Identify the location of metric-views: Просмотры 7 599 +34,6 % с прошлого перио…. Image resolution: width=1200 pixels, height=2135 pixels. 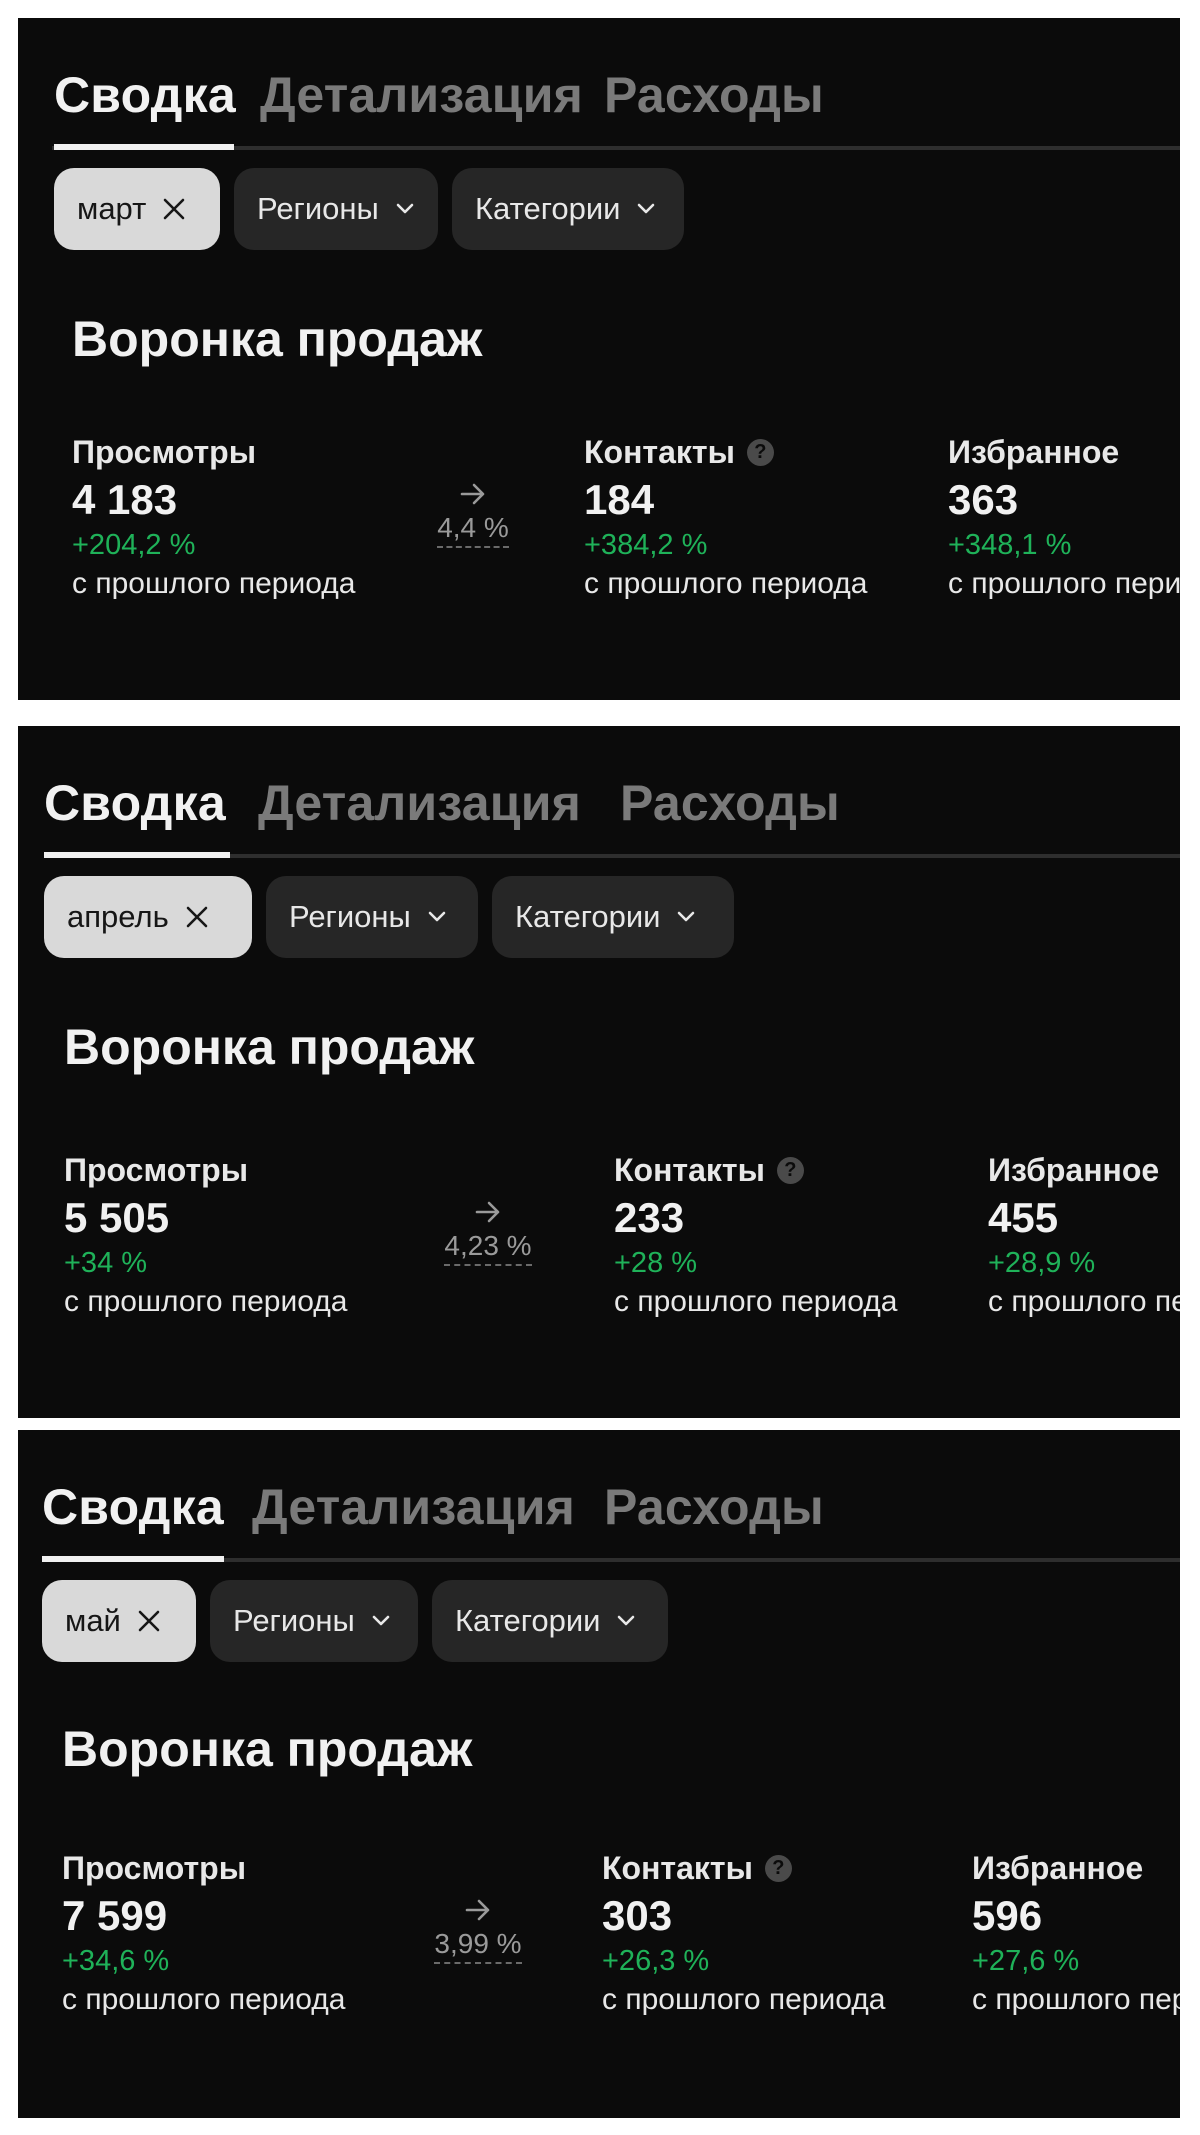
(203, 1934).